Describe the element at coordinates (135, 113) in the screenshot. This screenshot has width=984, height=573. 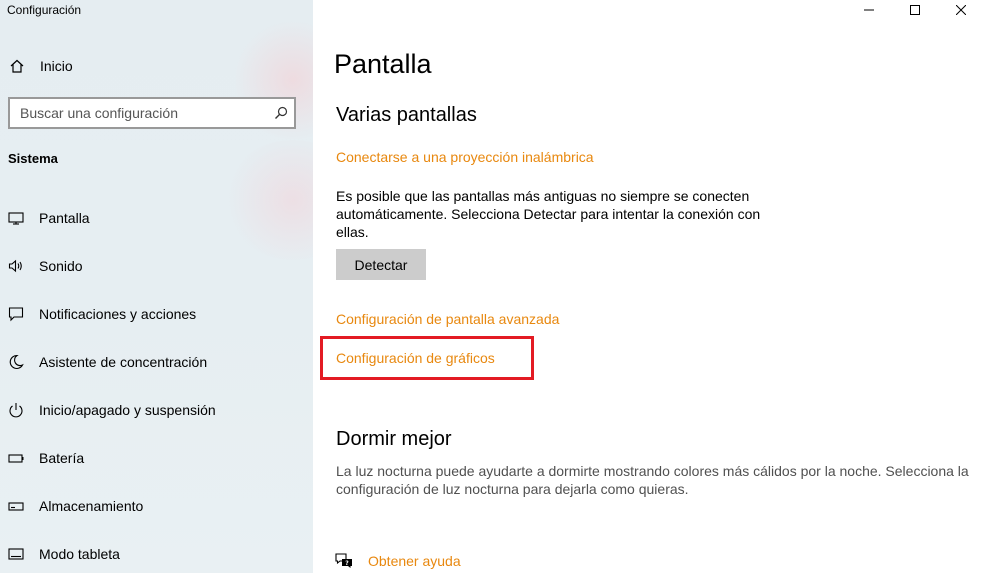
I see `search-input` at that location.